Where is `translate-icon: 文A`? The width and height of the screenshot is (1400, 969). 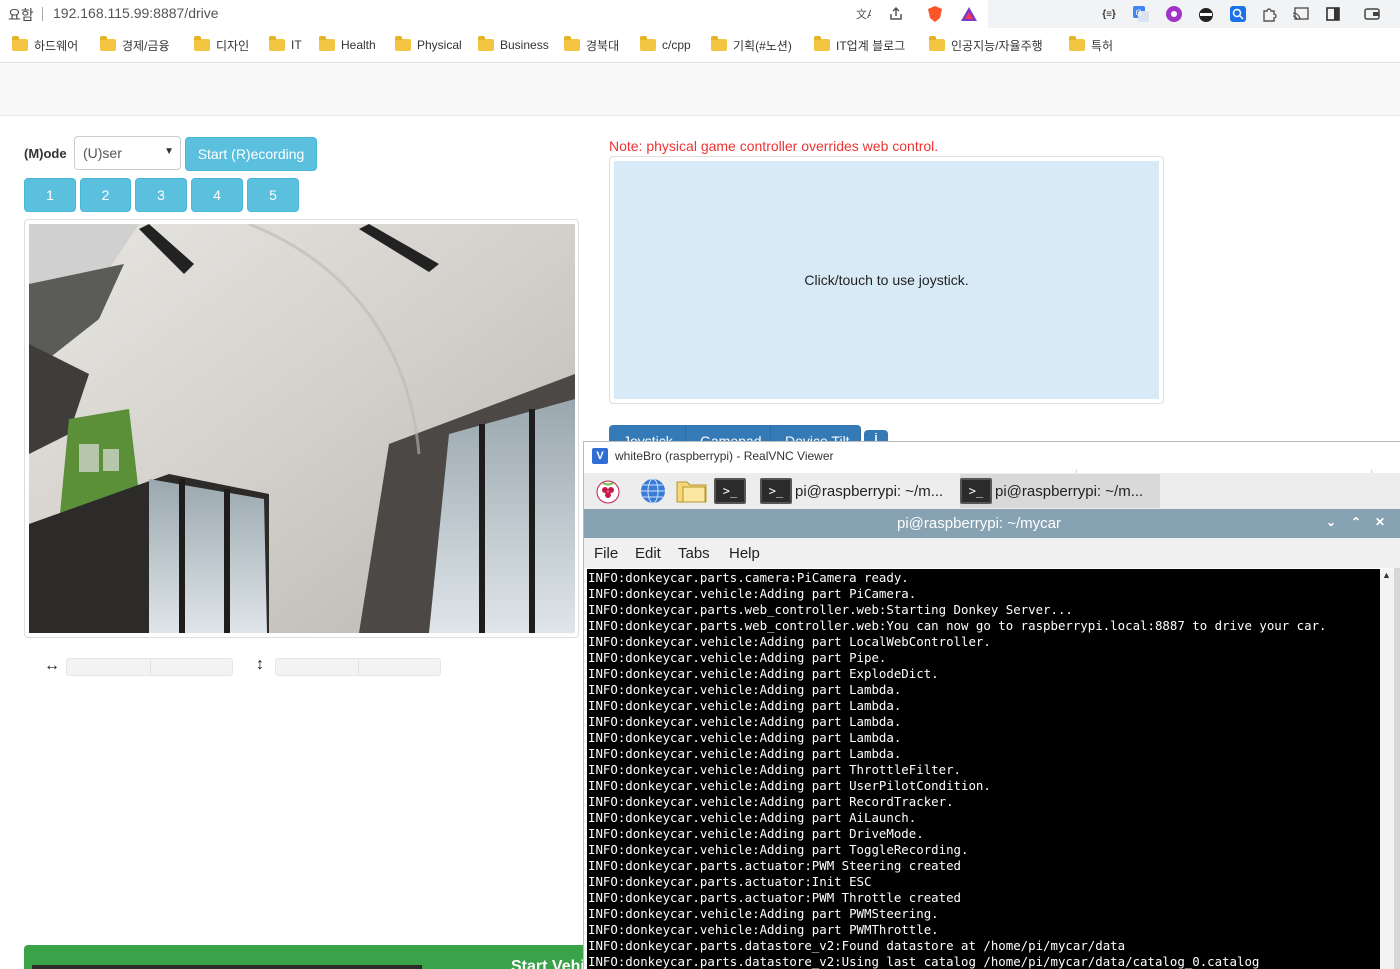
translate-icon: 文A is located at coordinates (863, 14).